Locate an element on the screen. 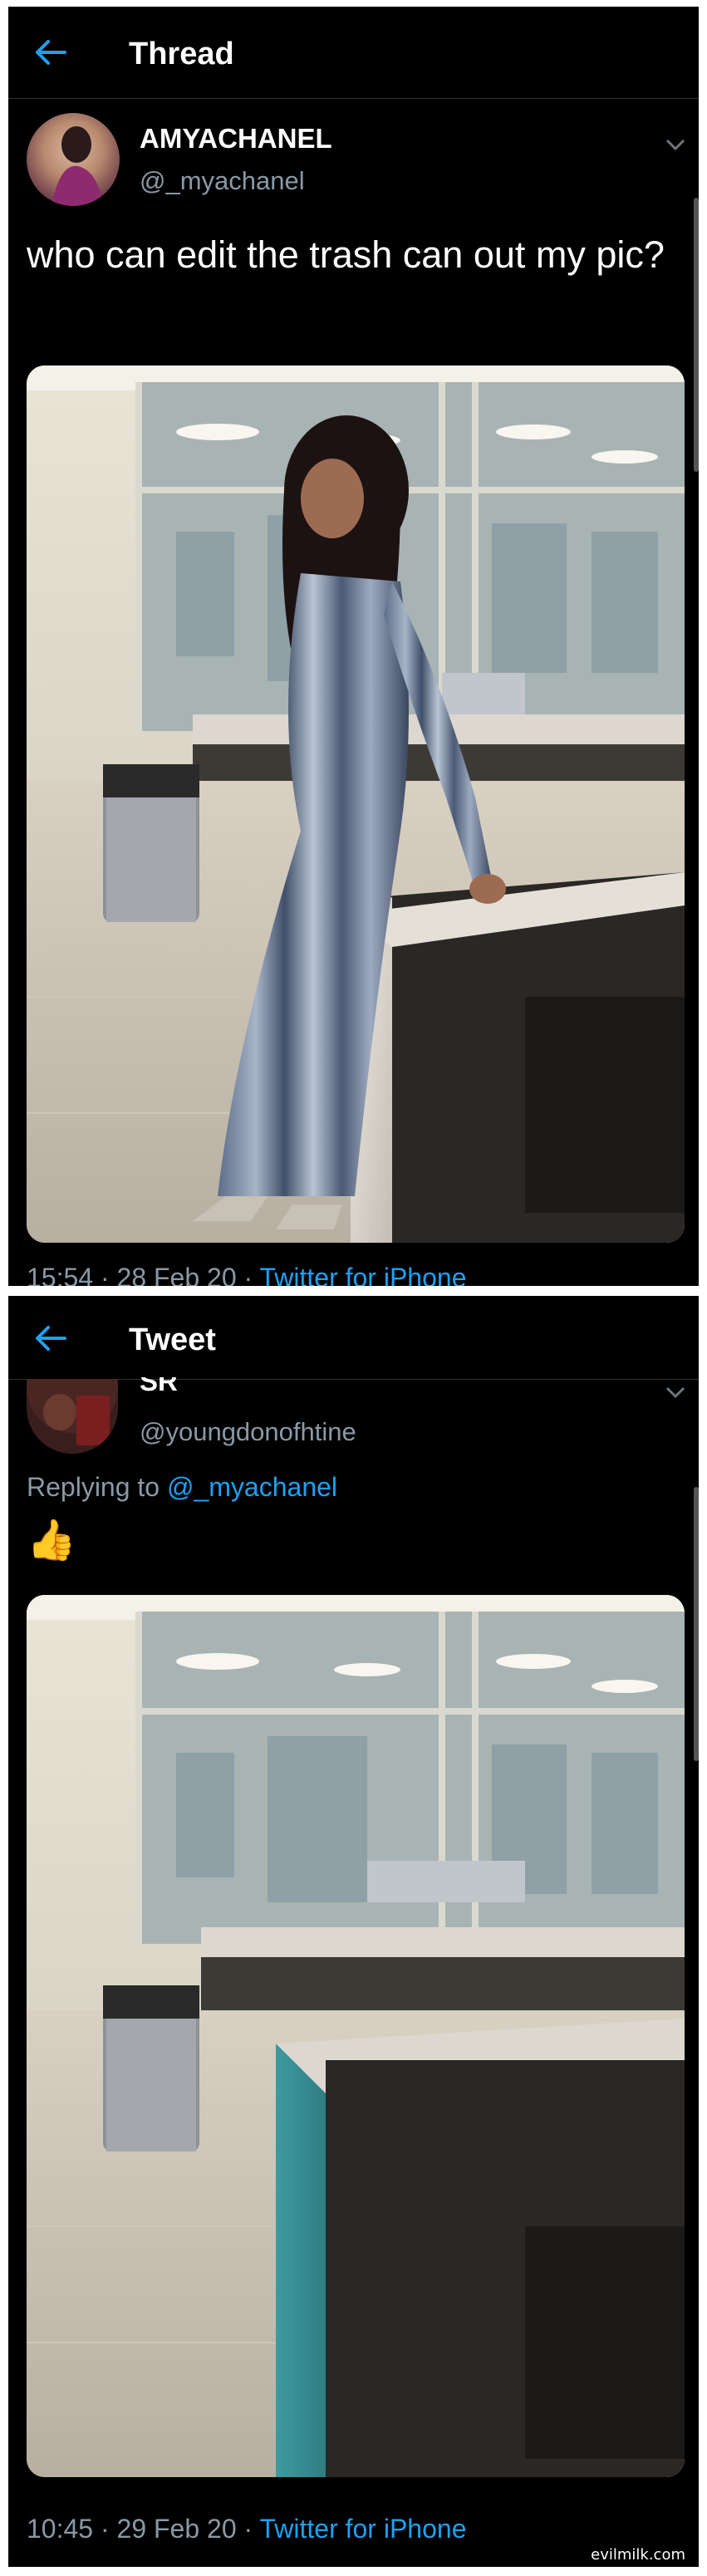  page-title: Tweet is located at coordinates (172, 1339).